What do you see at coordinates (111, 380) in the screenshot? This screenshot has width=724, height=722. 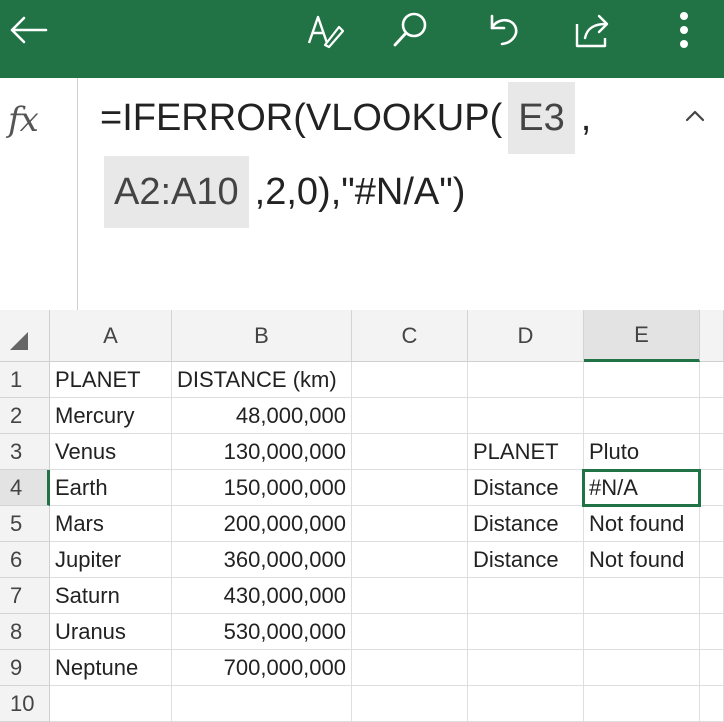 I see `cell-a1: PLANET` at bounding box center [111, 380].